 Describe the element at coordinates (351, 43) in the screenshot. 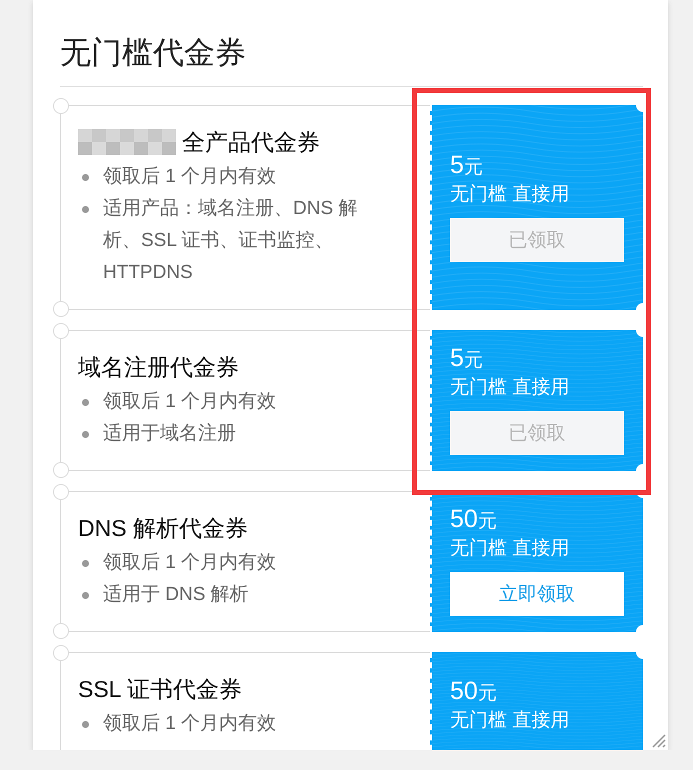

I see `page-title: 无门槛代金券` at that location.